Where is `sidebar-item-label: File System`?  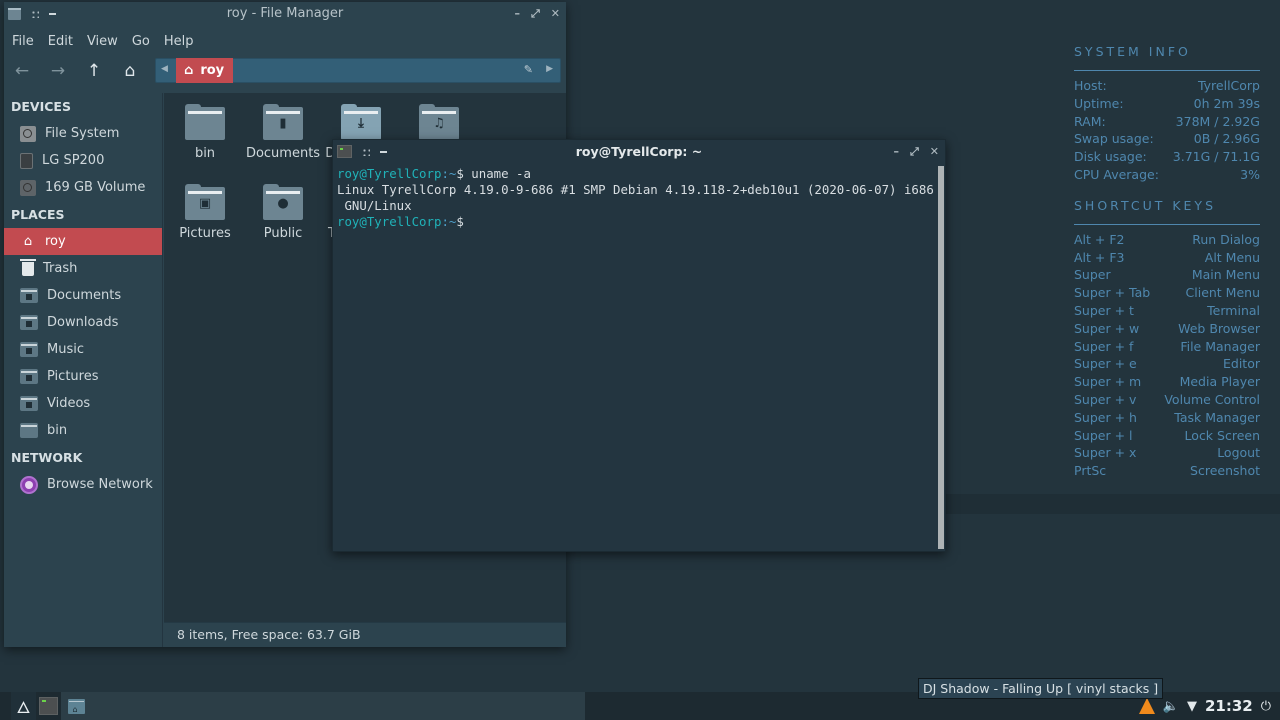
sidebar-item-label: File System is located at coordinates (82, 133).